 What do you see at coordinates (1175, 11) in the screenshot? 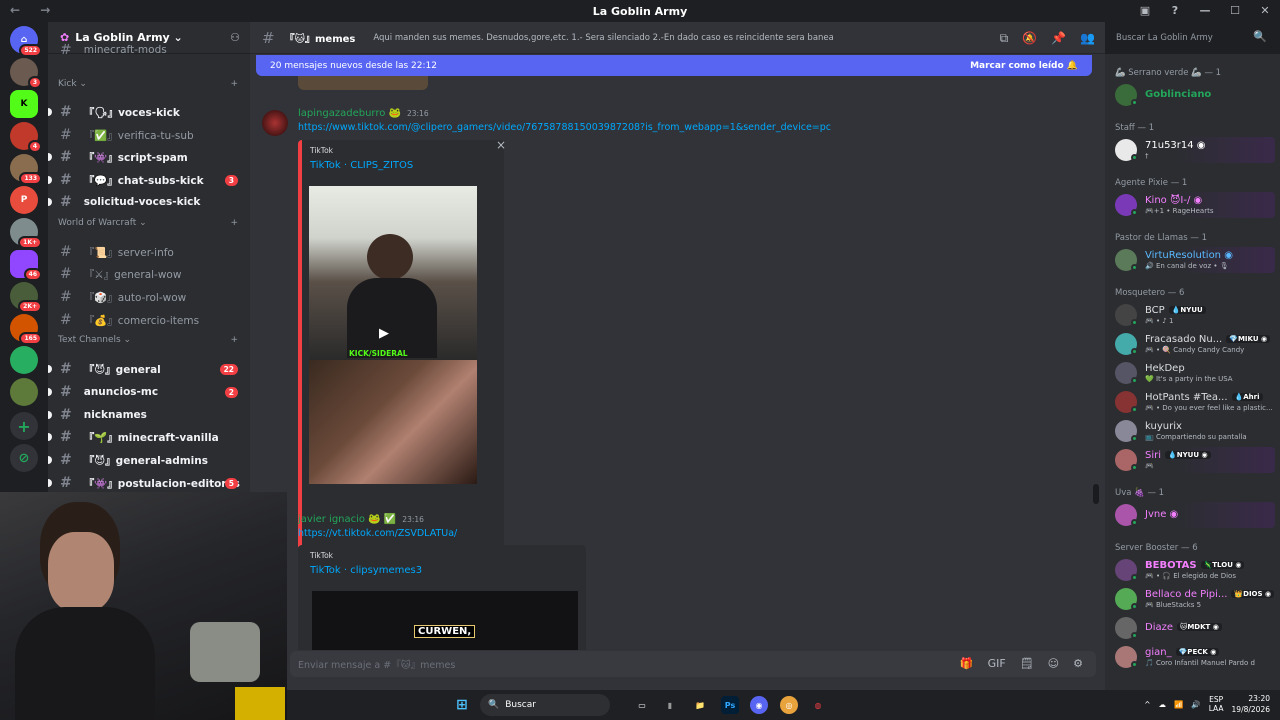
I see `help-icon: ?` at bounding box center [1175, 11].